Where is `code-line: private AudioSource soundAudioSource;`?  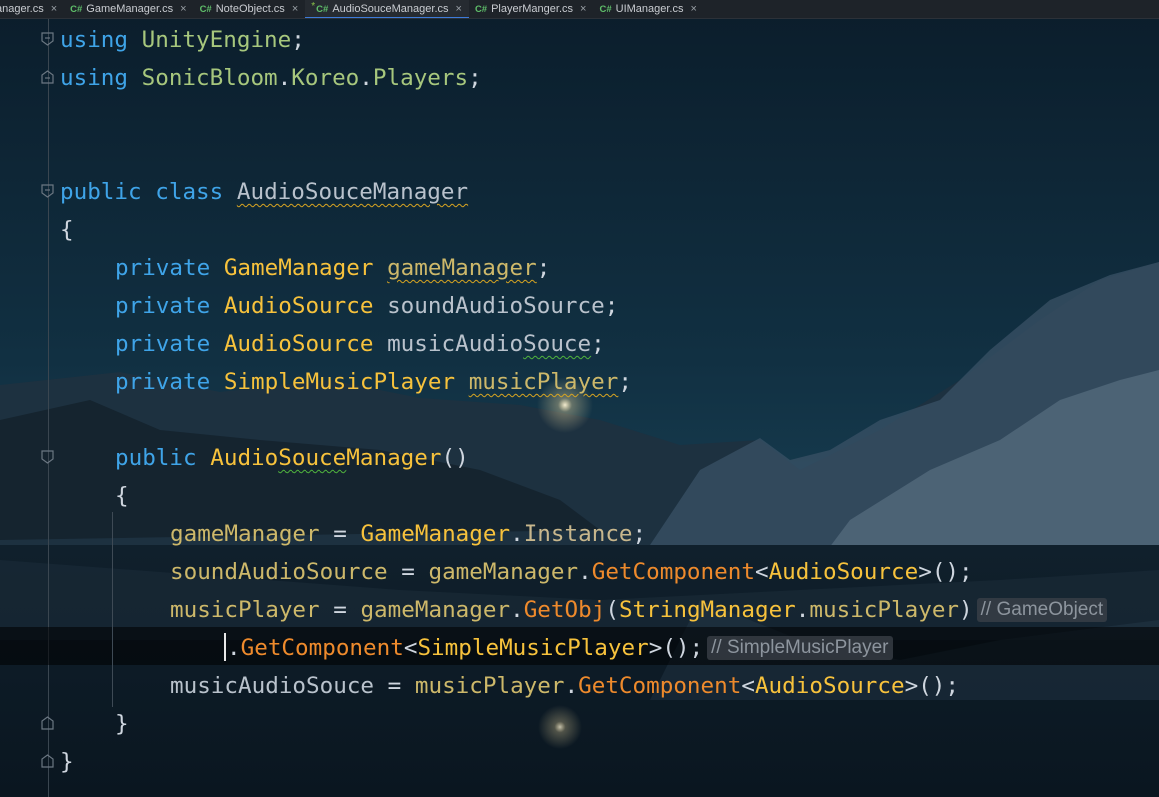 code-line: private AudioSource soundAudioSource; is located at coordinates (366, 306).